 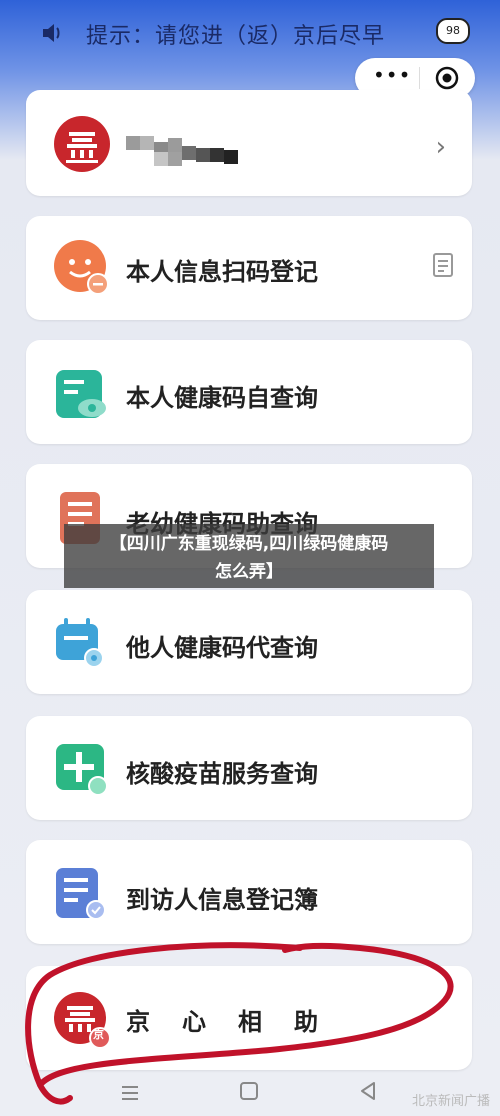 What do you see at coordinates (80, 643) in the screenshot?
I see `calendar-search-icon` at bounding box center [80, 643].